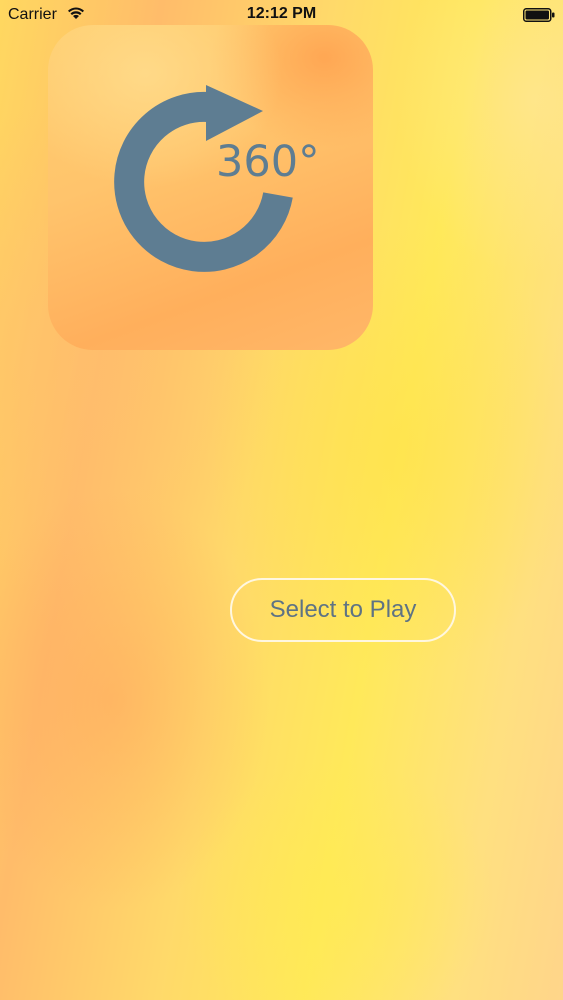 The height and width of the screenshot is (1000, 563). I want to click on battery-icon, so click(539, 15).